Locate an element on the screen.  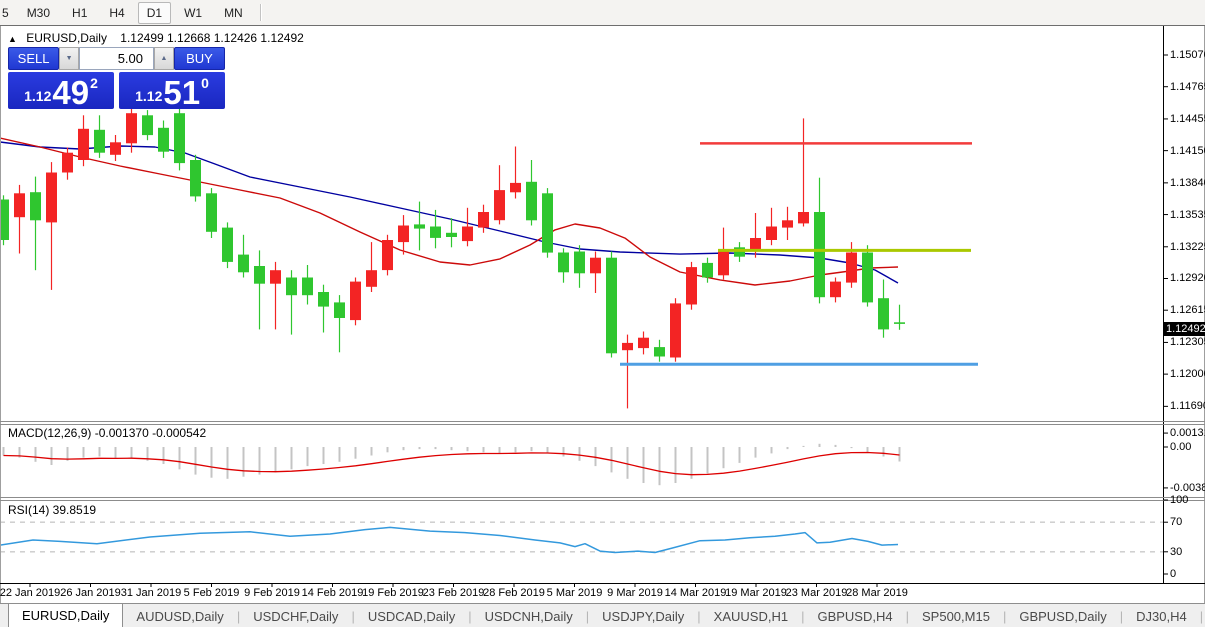
sell-price-prefix: 1.12 is located at coordinates (38, 96).